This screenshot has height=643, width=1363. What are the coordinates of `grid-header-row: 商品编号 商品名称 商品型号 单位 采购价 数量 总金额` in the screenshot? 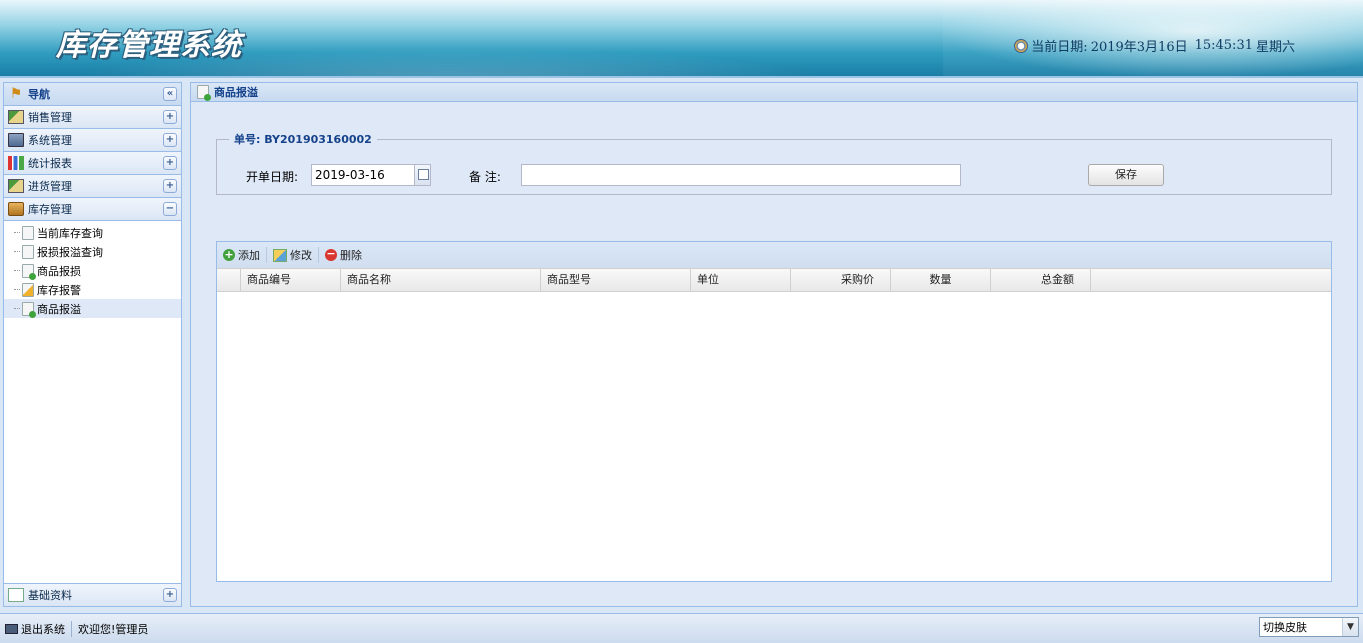 It's located at (774, 280).